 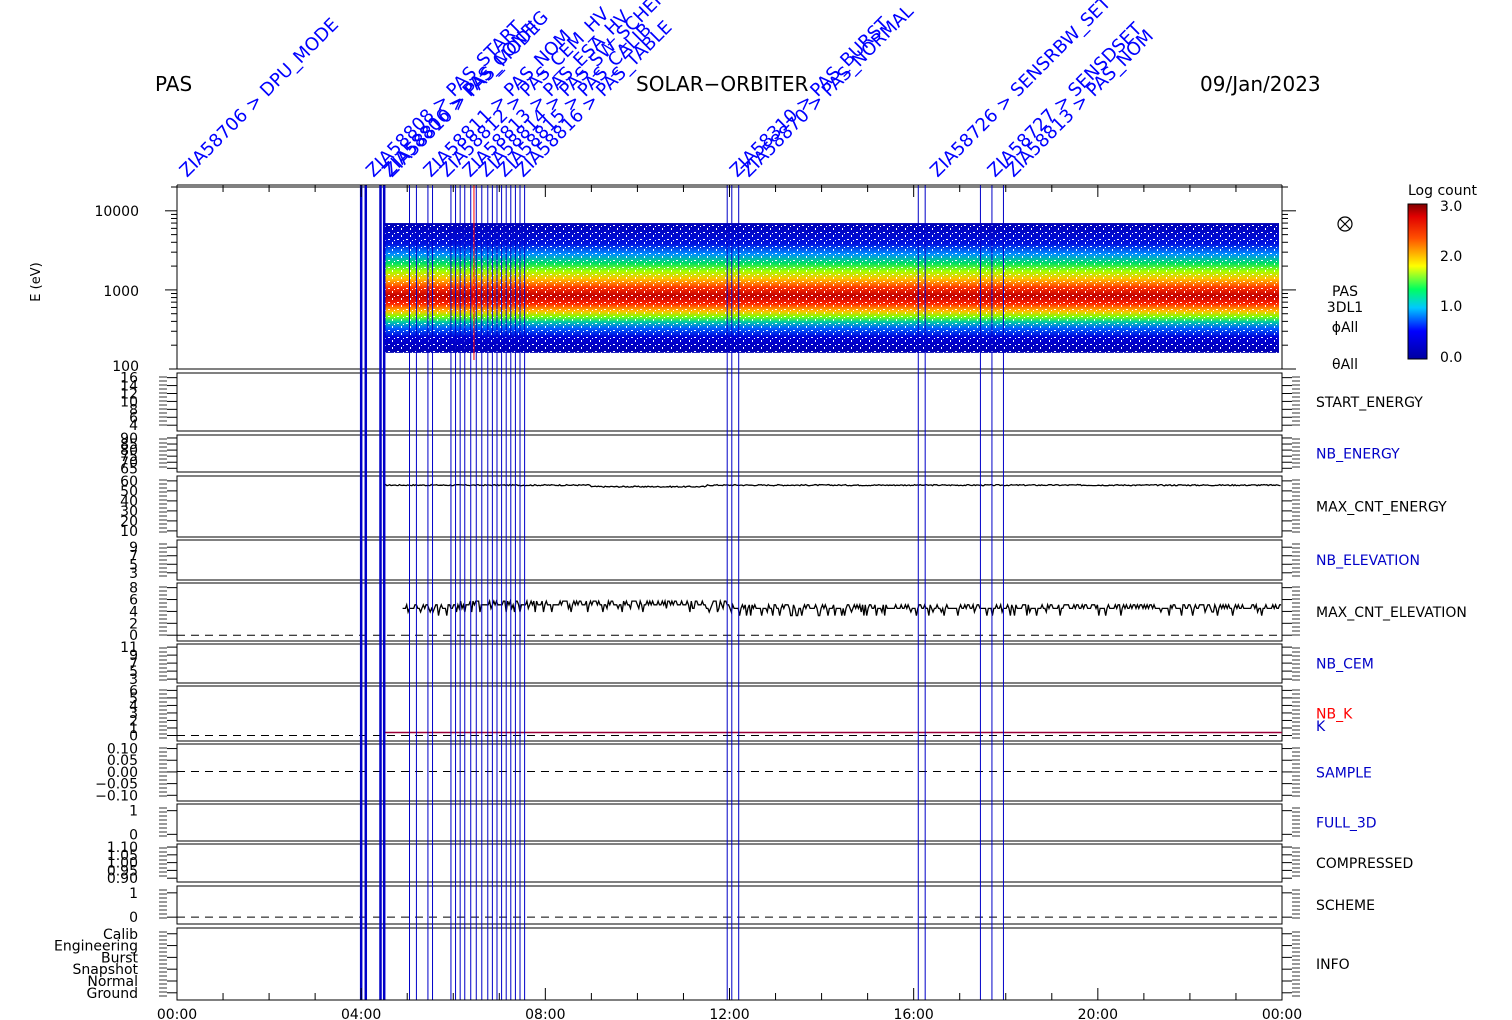 What do you see at coordinates (1345, 292) in the screenshot?
I see `spectrogram-label-pas: PAS` at bounding box center [1345, 292].